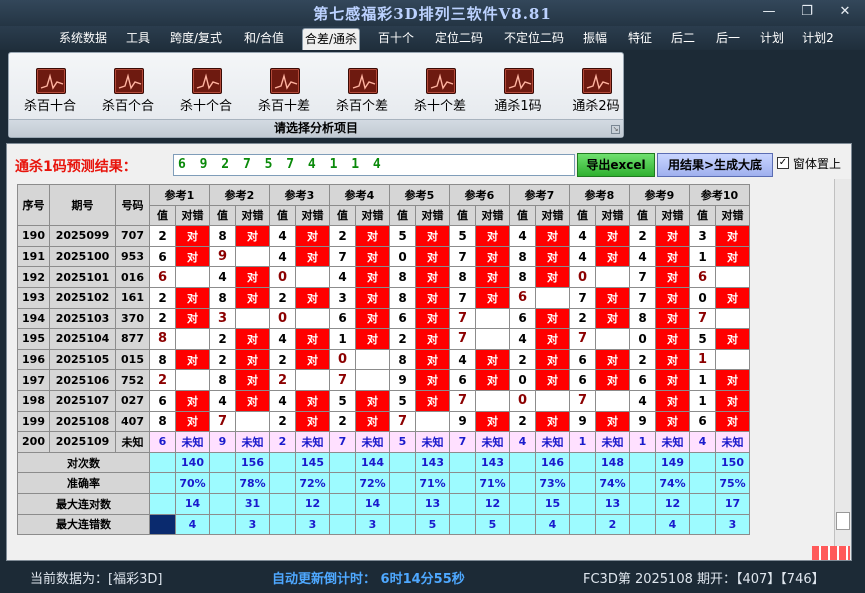 This screenshot has height=593, width=865. Describe the element at coordinates (83, 483) in the screenshot. I see `stat-label: 准确率` at that location.